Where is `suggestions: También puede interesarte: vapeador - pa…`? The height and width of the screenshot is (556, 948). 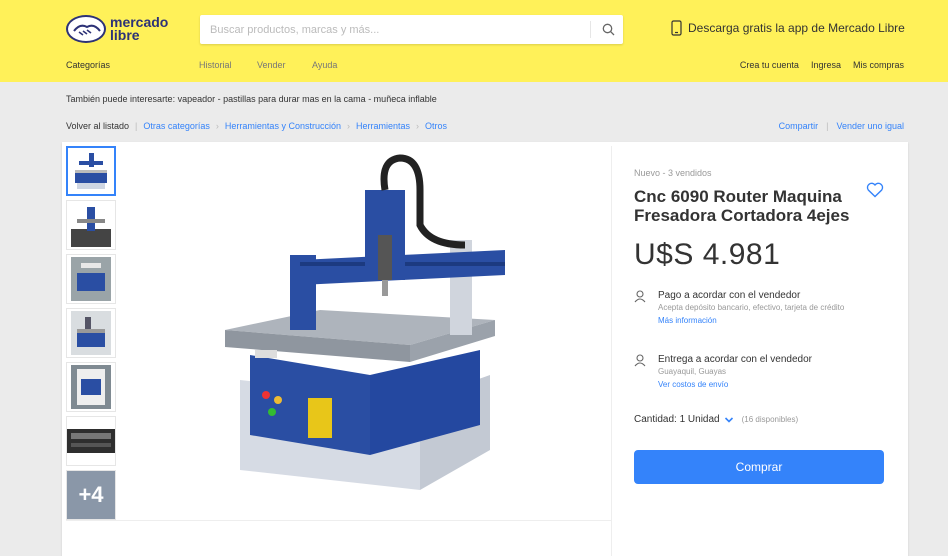
suggestions: También puede interesarte: vapeador - pa… is located at coordinates (251, 99).